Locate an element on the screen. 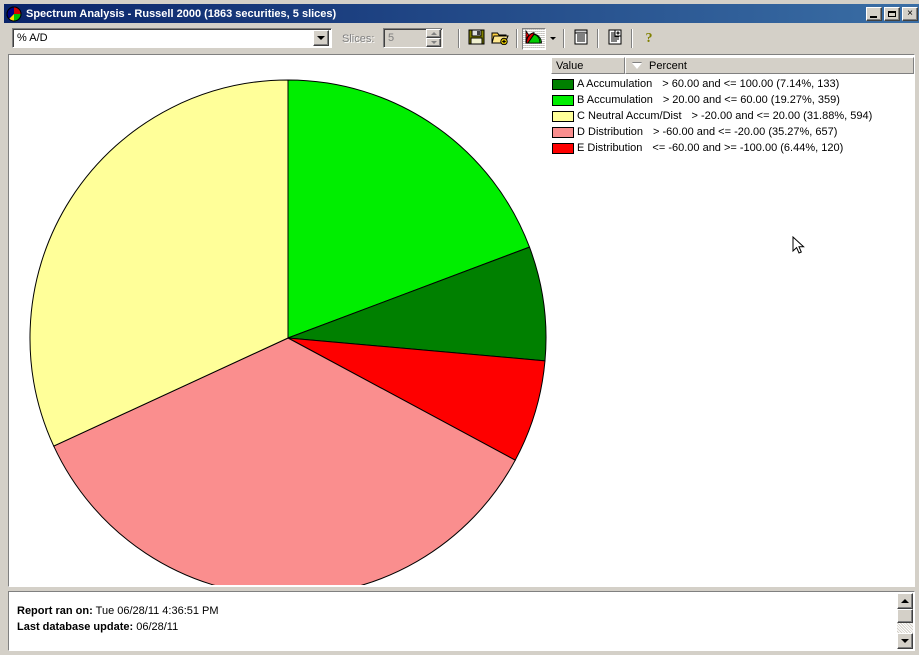 This screenshot has height=655, width=919. legend-row-label: B Accumulation is located at coordinates (615, 100).